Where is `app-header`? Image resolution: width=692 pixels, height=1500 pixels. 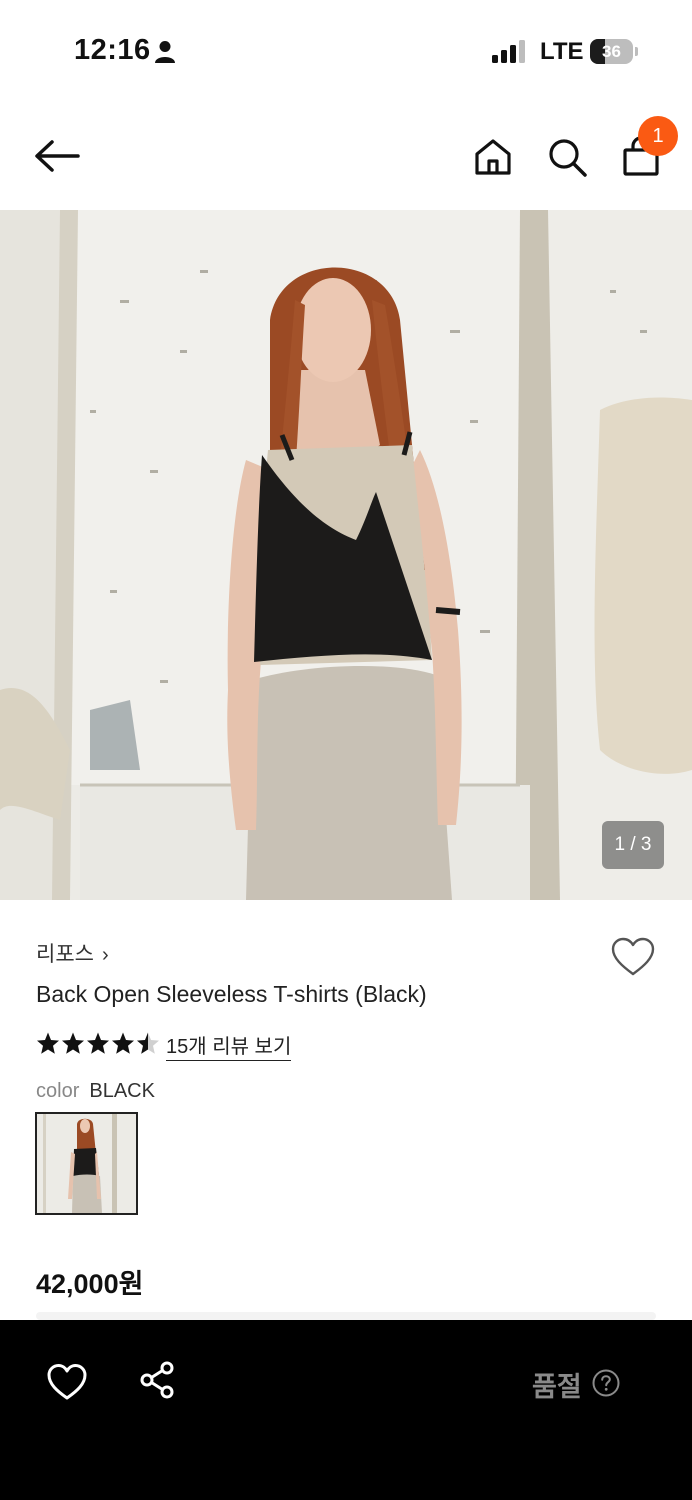
app-header is located at coordinates (346, 155).